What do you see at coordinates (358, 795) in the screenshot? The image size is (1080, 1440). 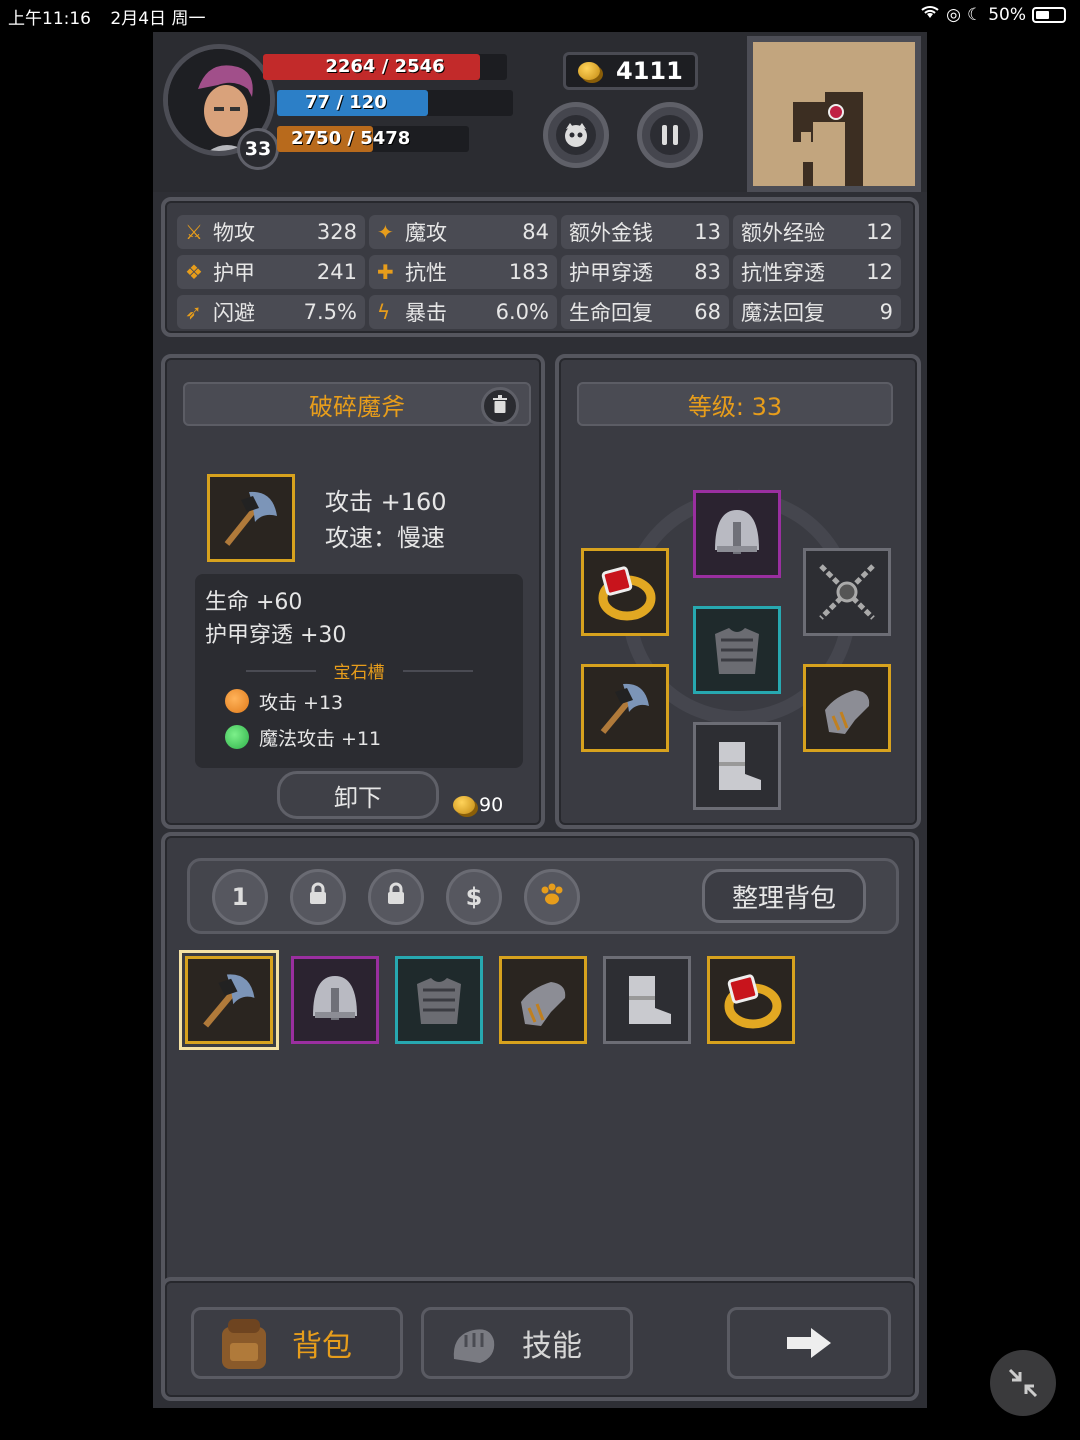 I see `unequip-button: 卸下` at bounding box center [358, 795].